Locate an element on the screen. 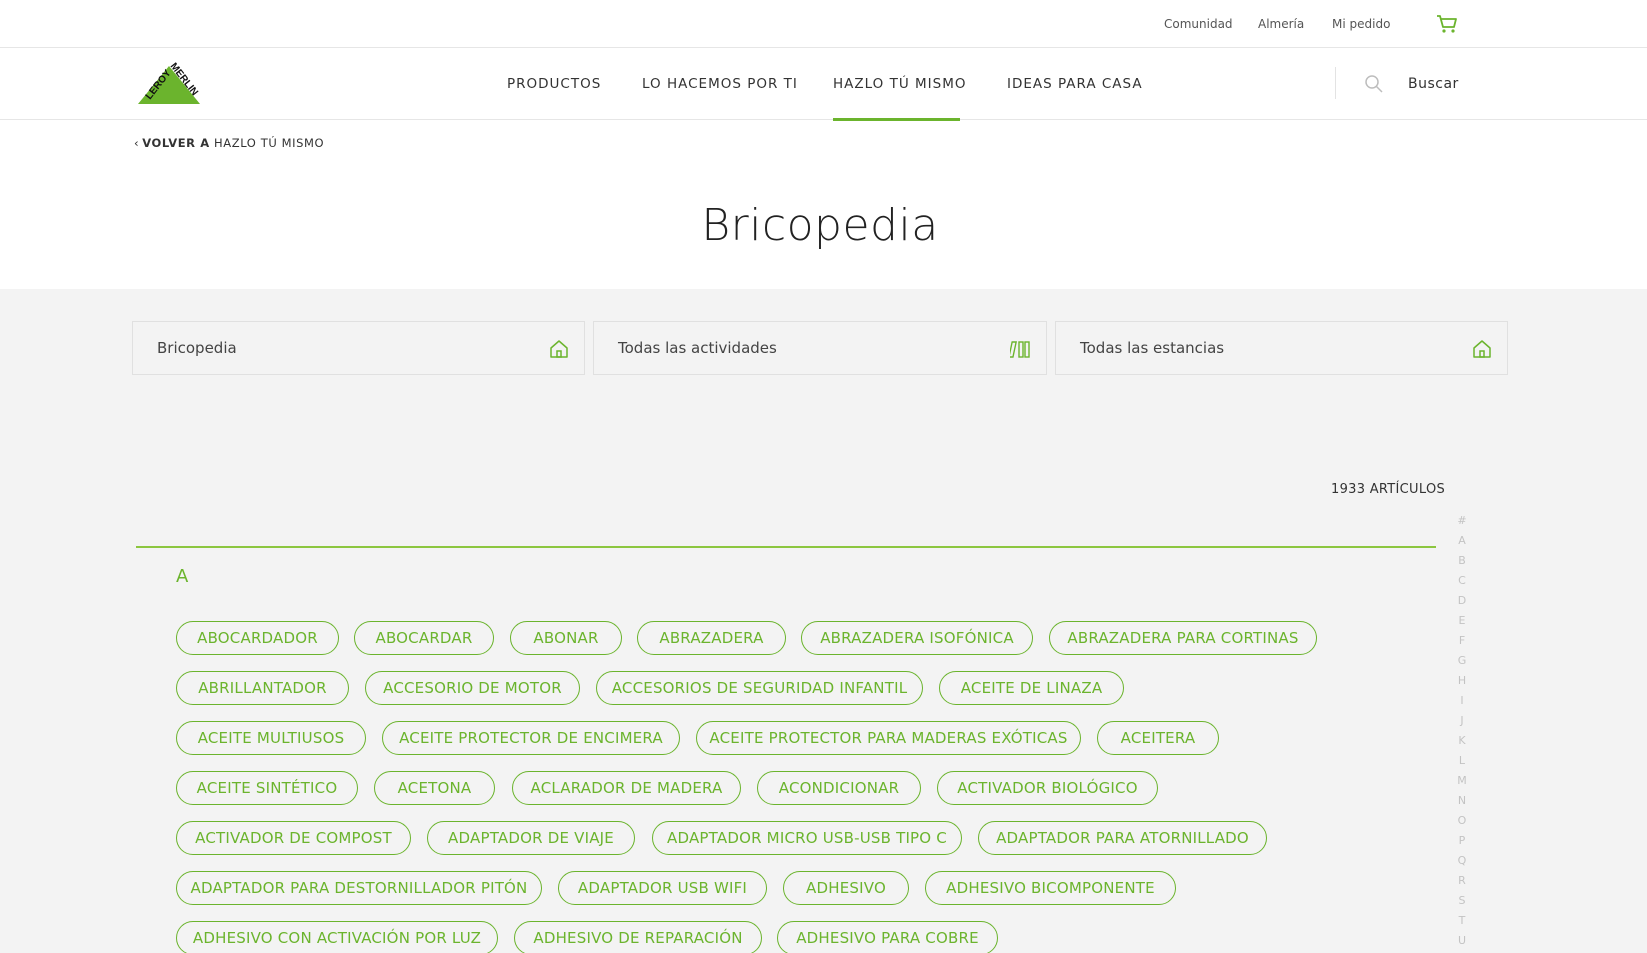 This screenshot has width=1647, height=953. cart-icon is located at coordinates (1447, 24).